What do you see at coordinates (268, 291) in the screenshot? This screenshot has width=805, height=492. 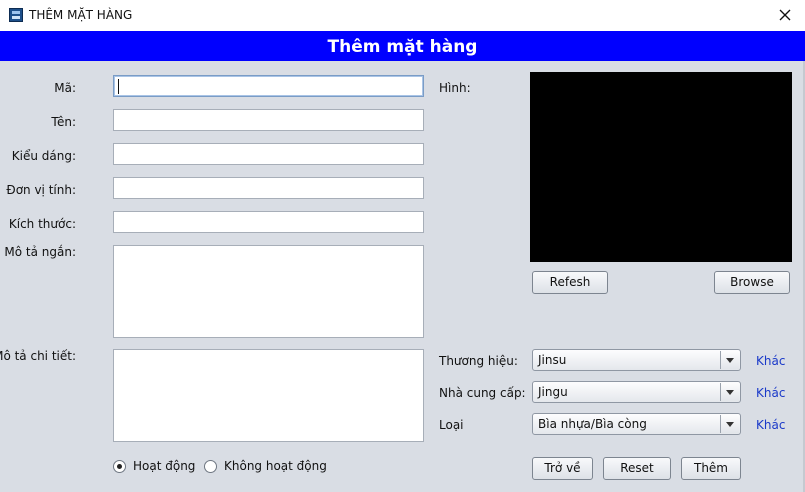 I see `mo-ta-ngan-textarea` at bounding box center [268, 291].